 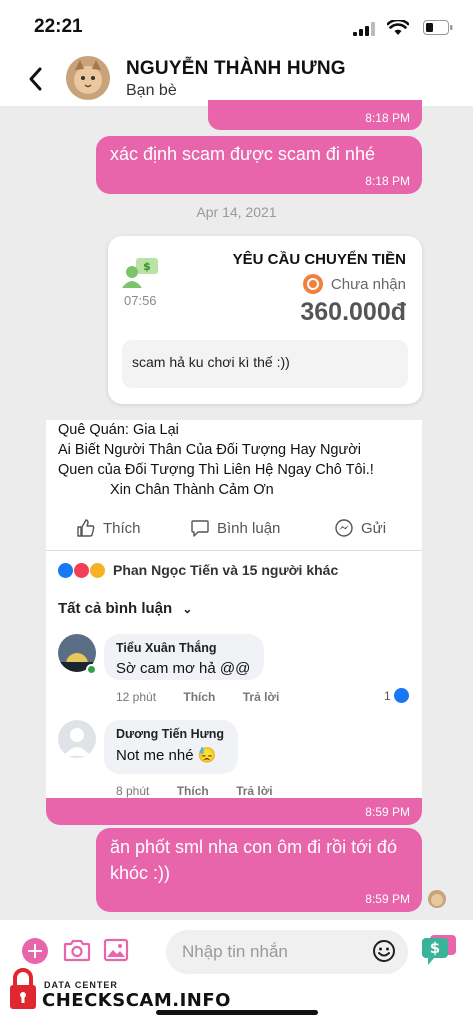 I want to click on camera-icon, so click(x=77, y=950).